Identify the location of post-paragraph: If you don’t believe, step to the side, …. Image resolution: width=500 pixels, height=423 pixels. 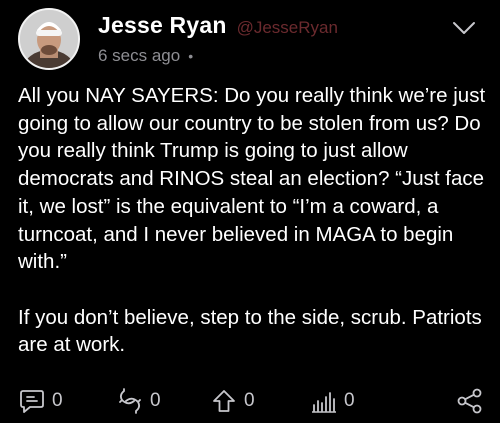
(250, 331).